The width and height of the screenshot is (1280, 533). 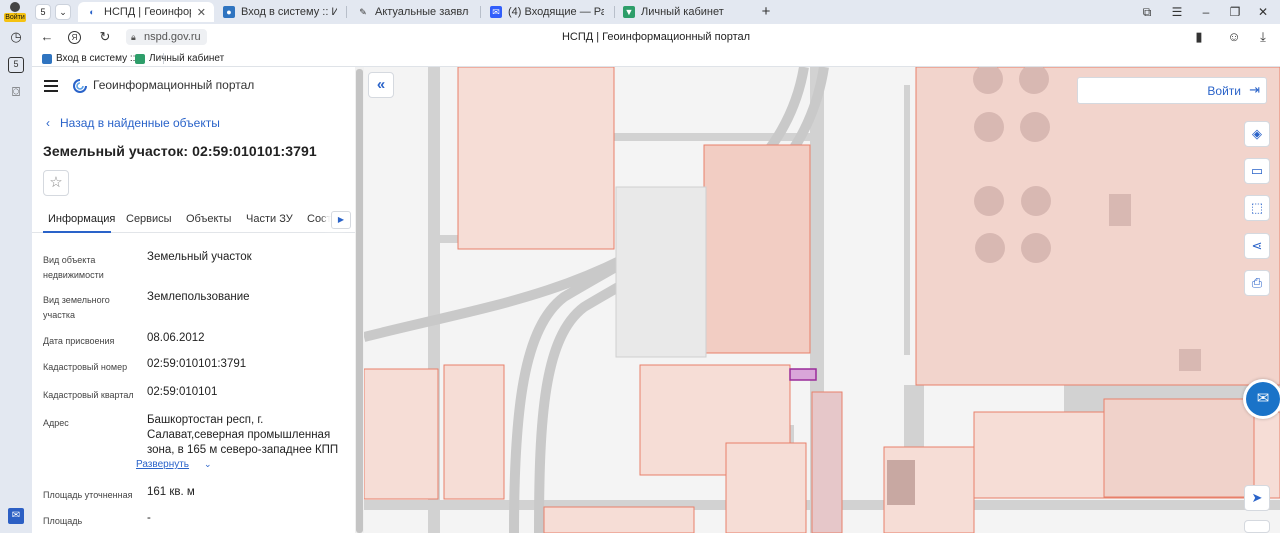 I want to click on login-label: Войти, so click(x=1224, y=91).